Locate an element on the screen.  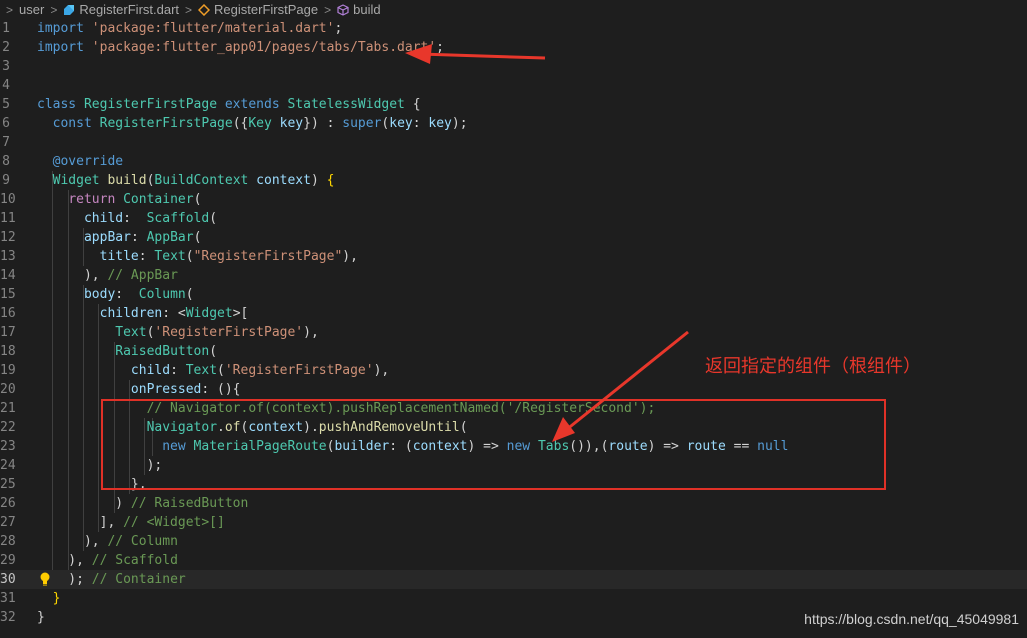
watermark: https://blog.csdn.net/qq_45049981 is located at coordinates (911, 619).